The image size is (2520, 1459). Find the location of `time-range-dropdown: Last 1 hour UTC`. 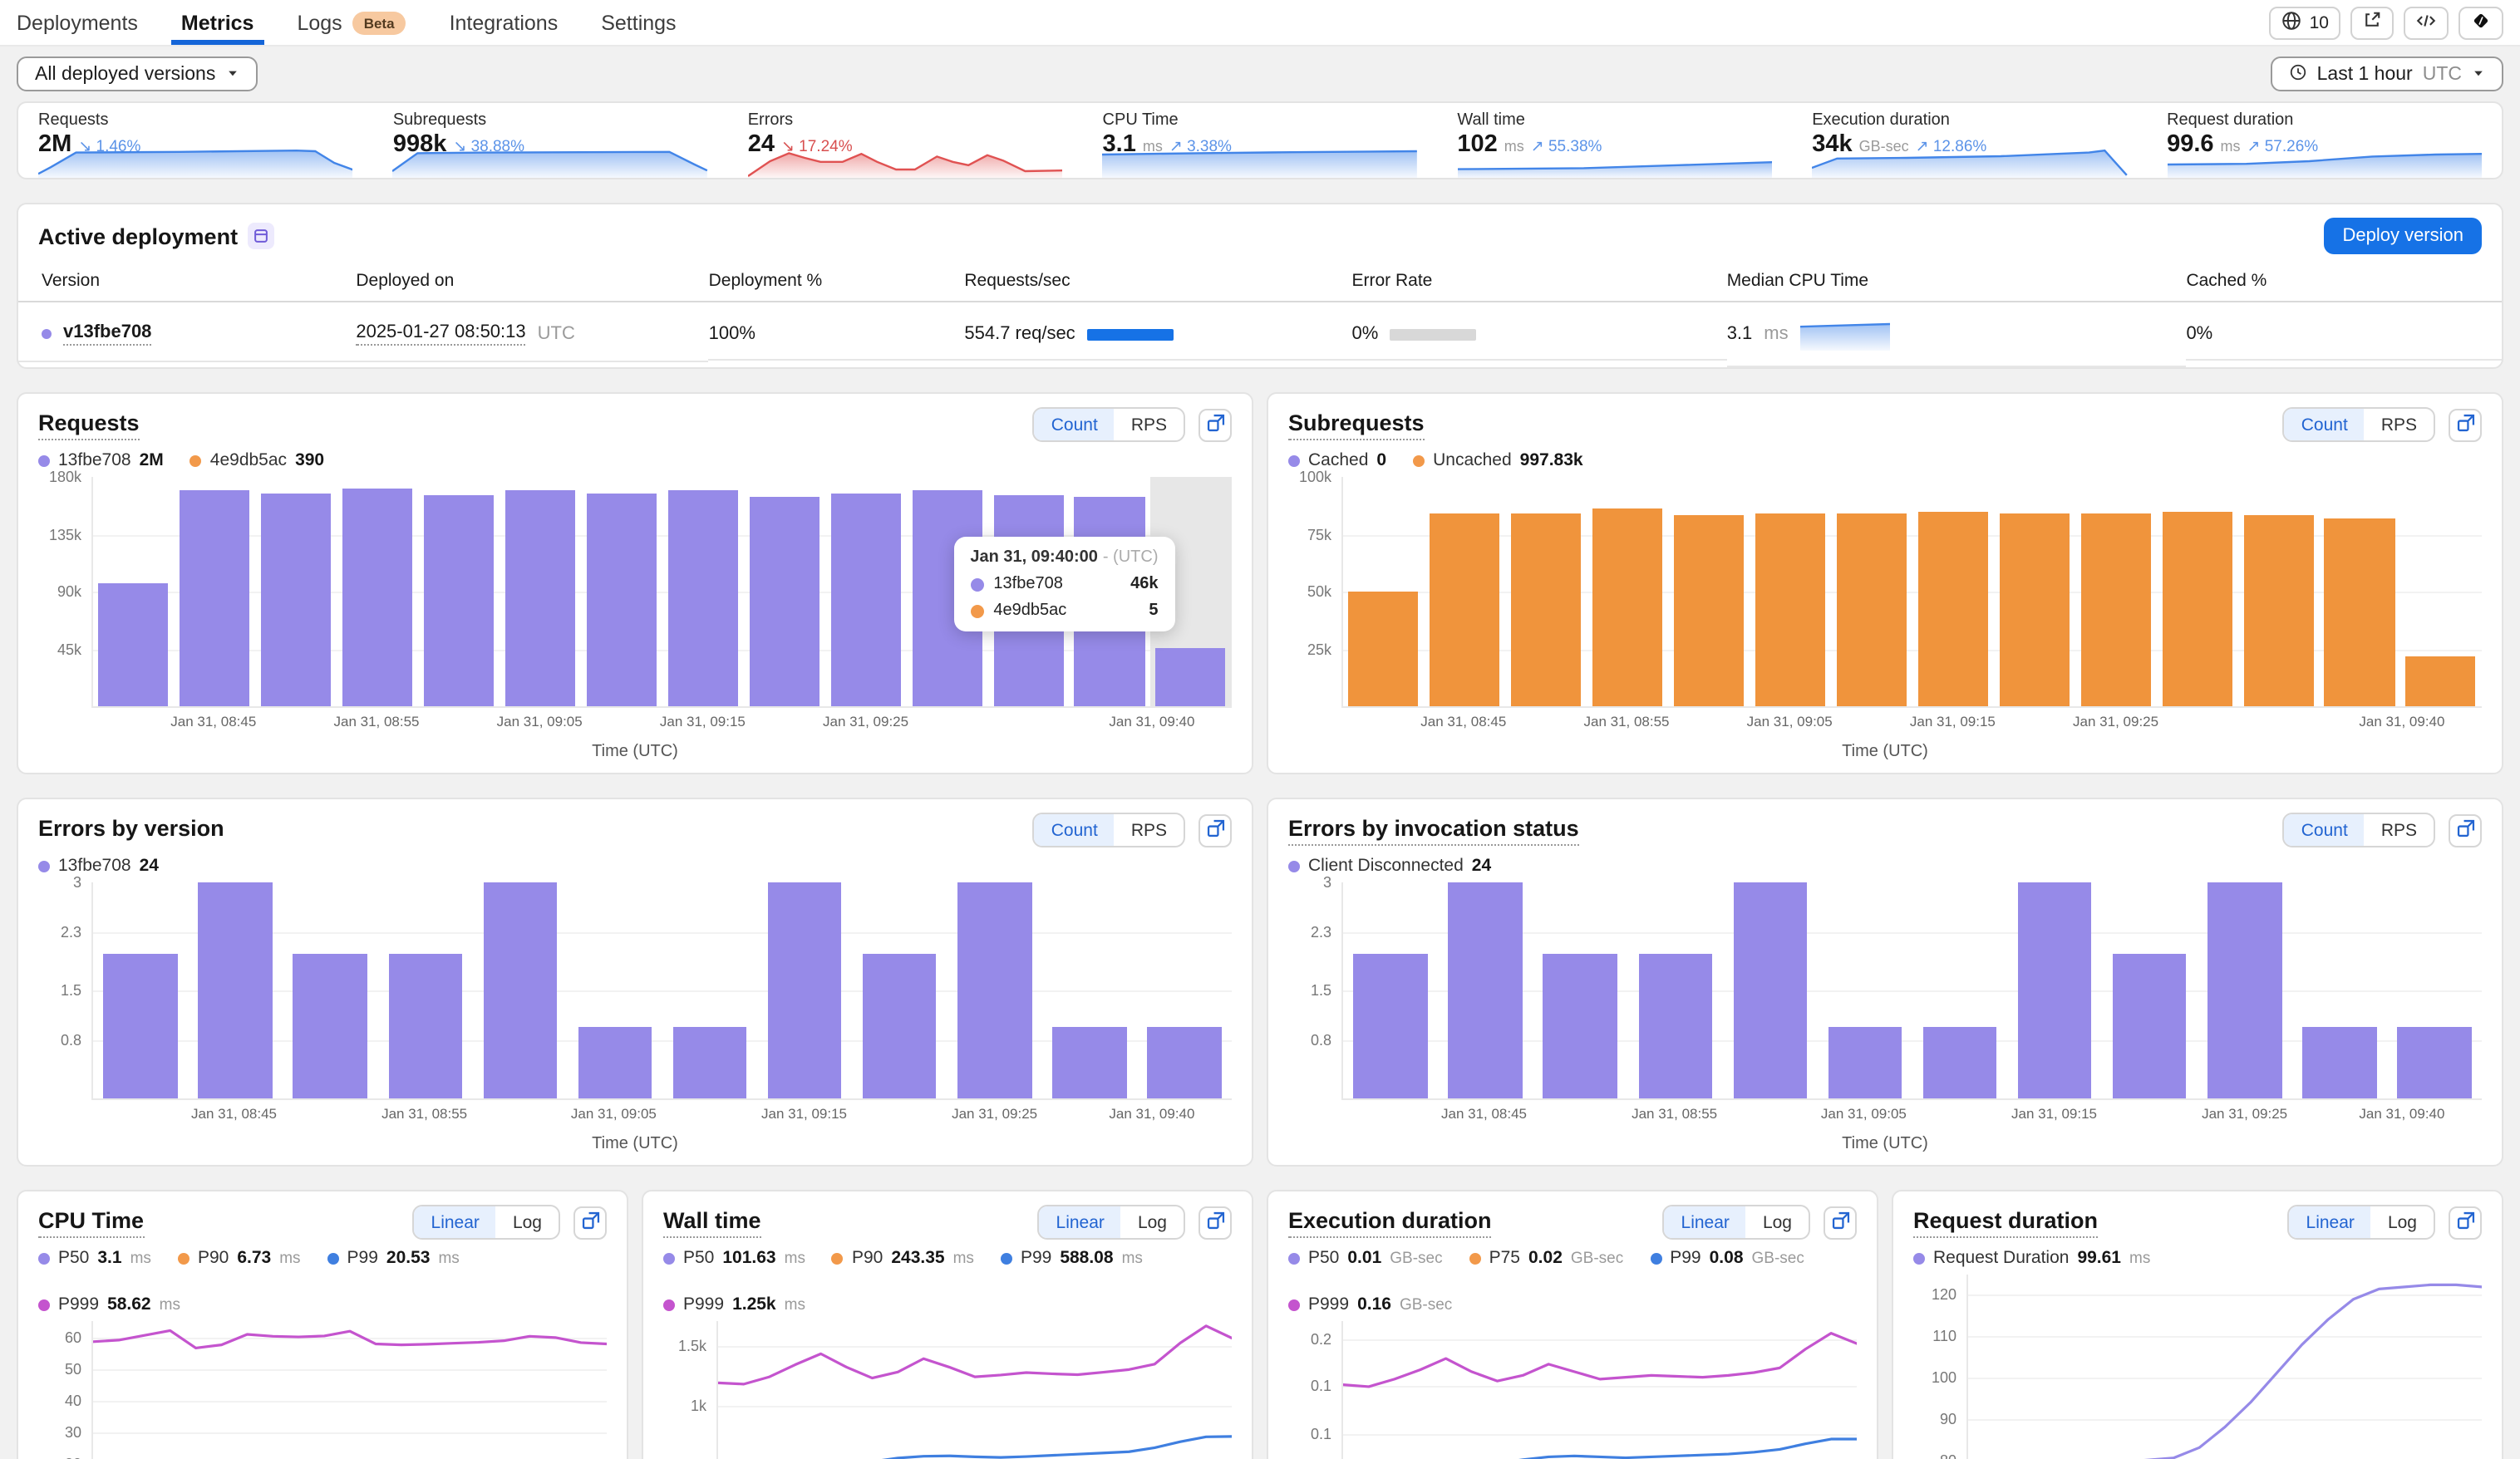

time-range-dropdown: Last 1 hour UTC is located at coordinates (2386, 73).